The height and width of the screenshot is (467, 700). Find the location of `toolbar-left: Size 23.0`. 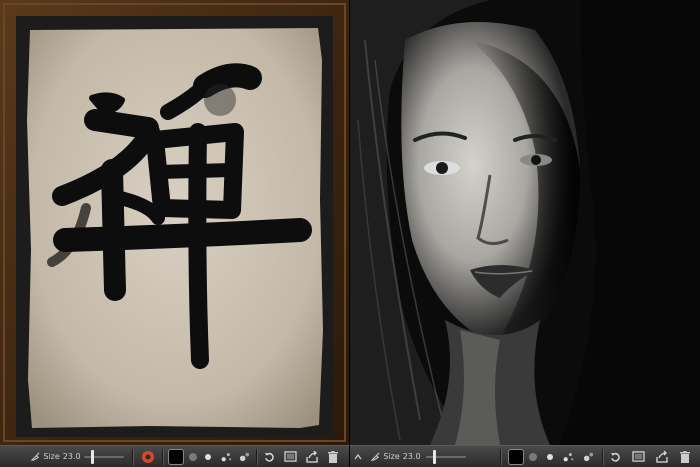

toolbar-left: Size 23.0 is located at coordinates (174, 456).